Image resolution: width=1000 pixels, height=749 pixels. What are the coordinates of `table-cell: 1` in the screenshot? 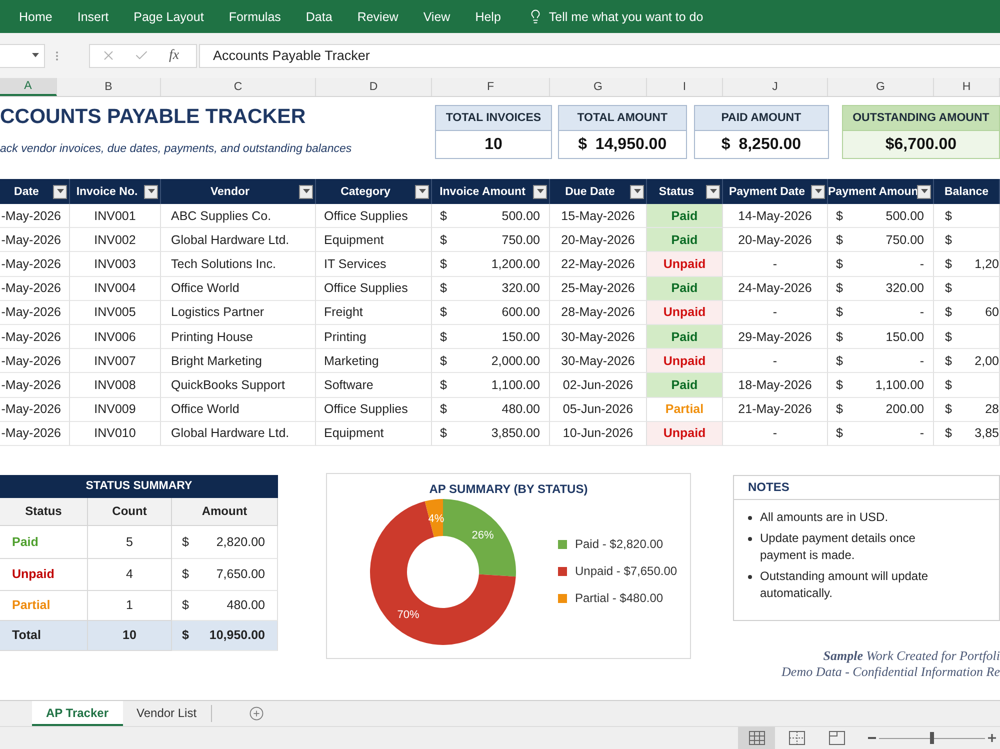 It's located at (130, 605).